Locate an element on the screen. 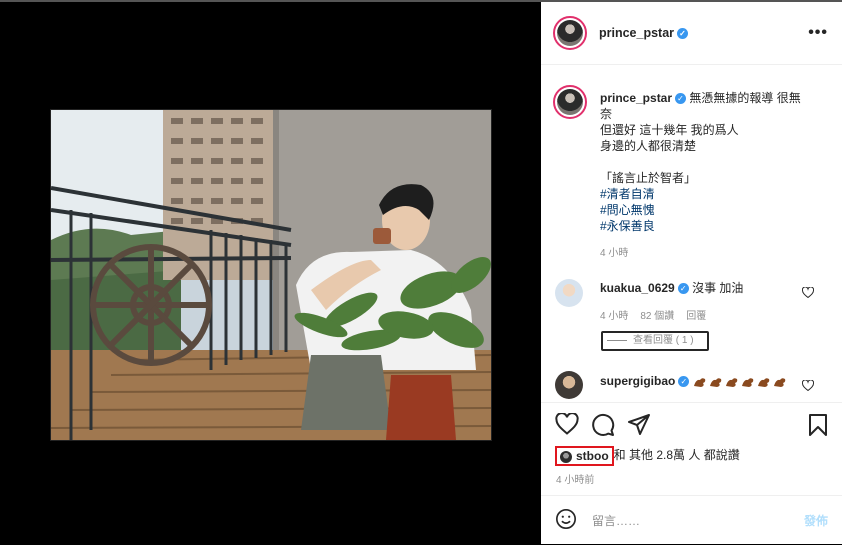  caption-line: 無憑無據的報導 很無 is located at coordinates (745, 98).